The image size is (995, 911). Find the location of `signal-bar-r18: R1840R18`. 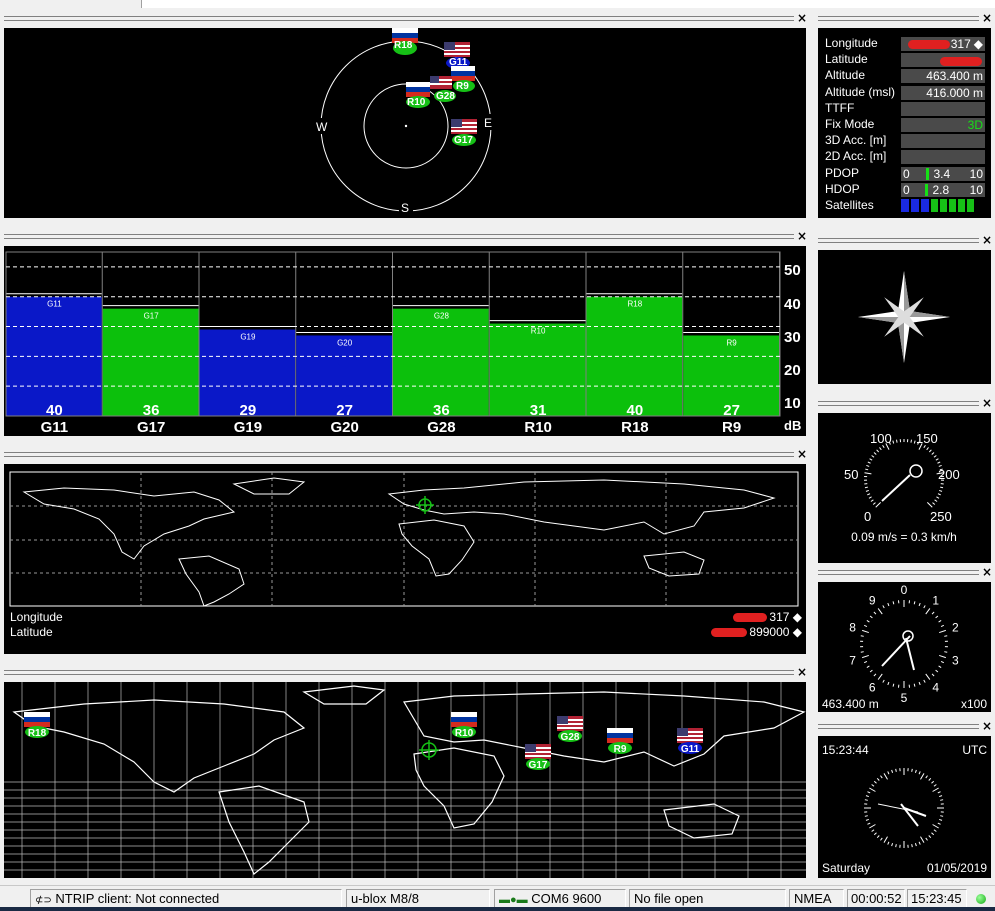

signal-bar-r18: R1840R18 is located at coordinates (634, 364).